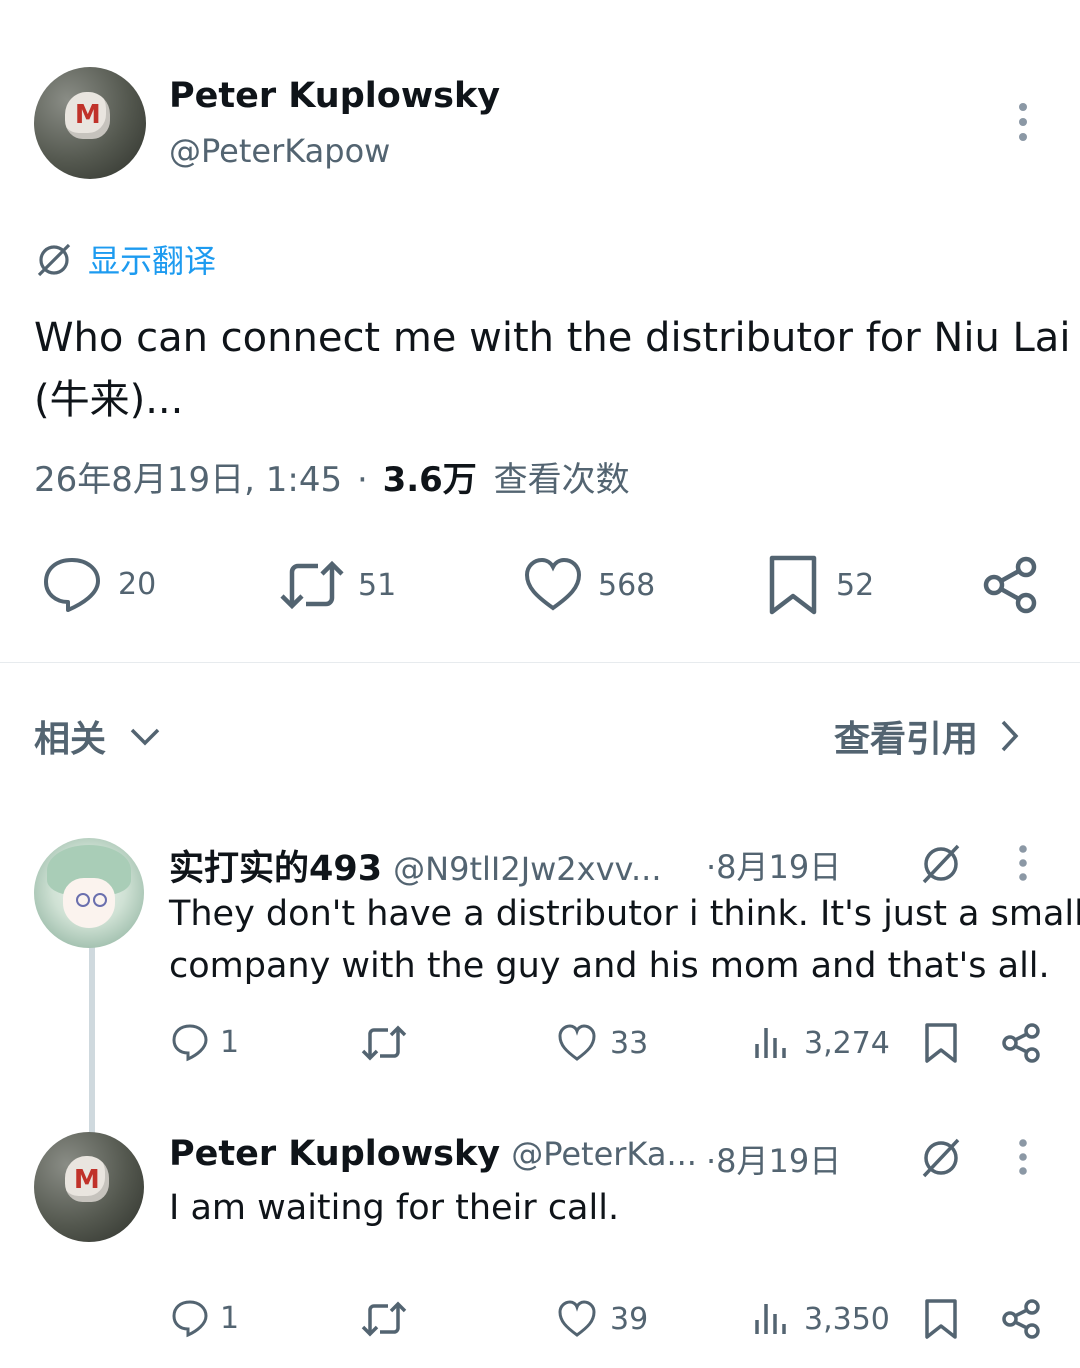 This screenshot has width=1080, height=1368. I want to click on avatar-eye, so click(82, 900).